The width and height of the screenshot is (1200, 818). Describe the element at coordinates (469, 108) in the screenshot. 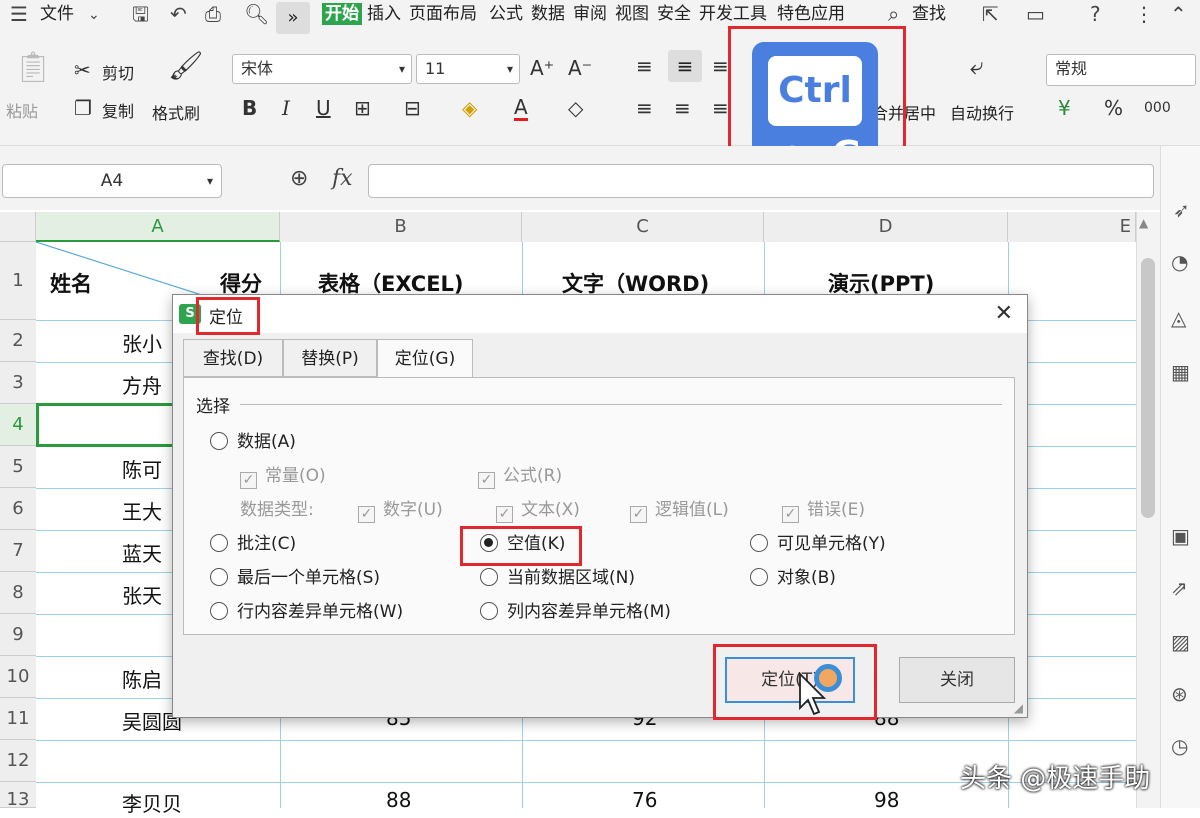

I see `fill-color-icon: ◈` at that location.